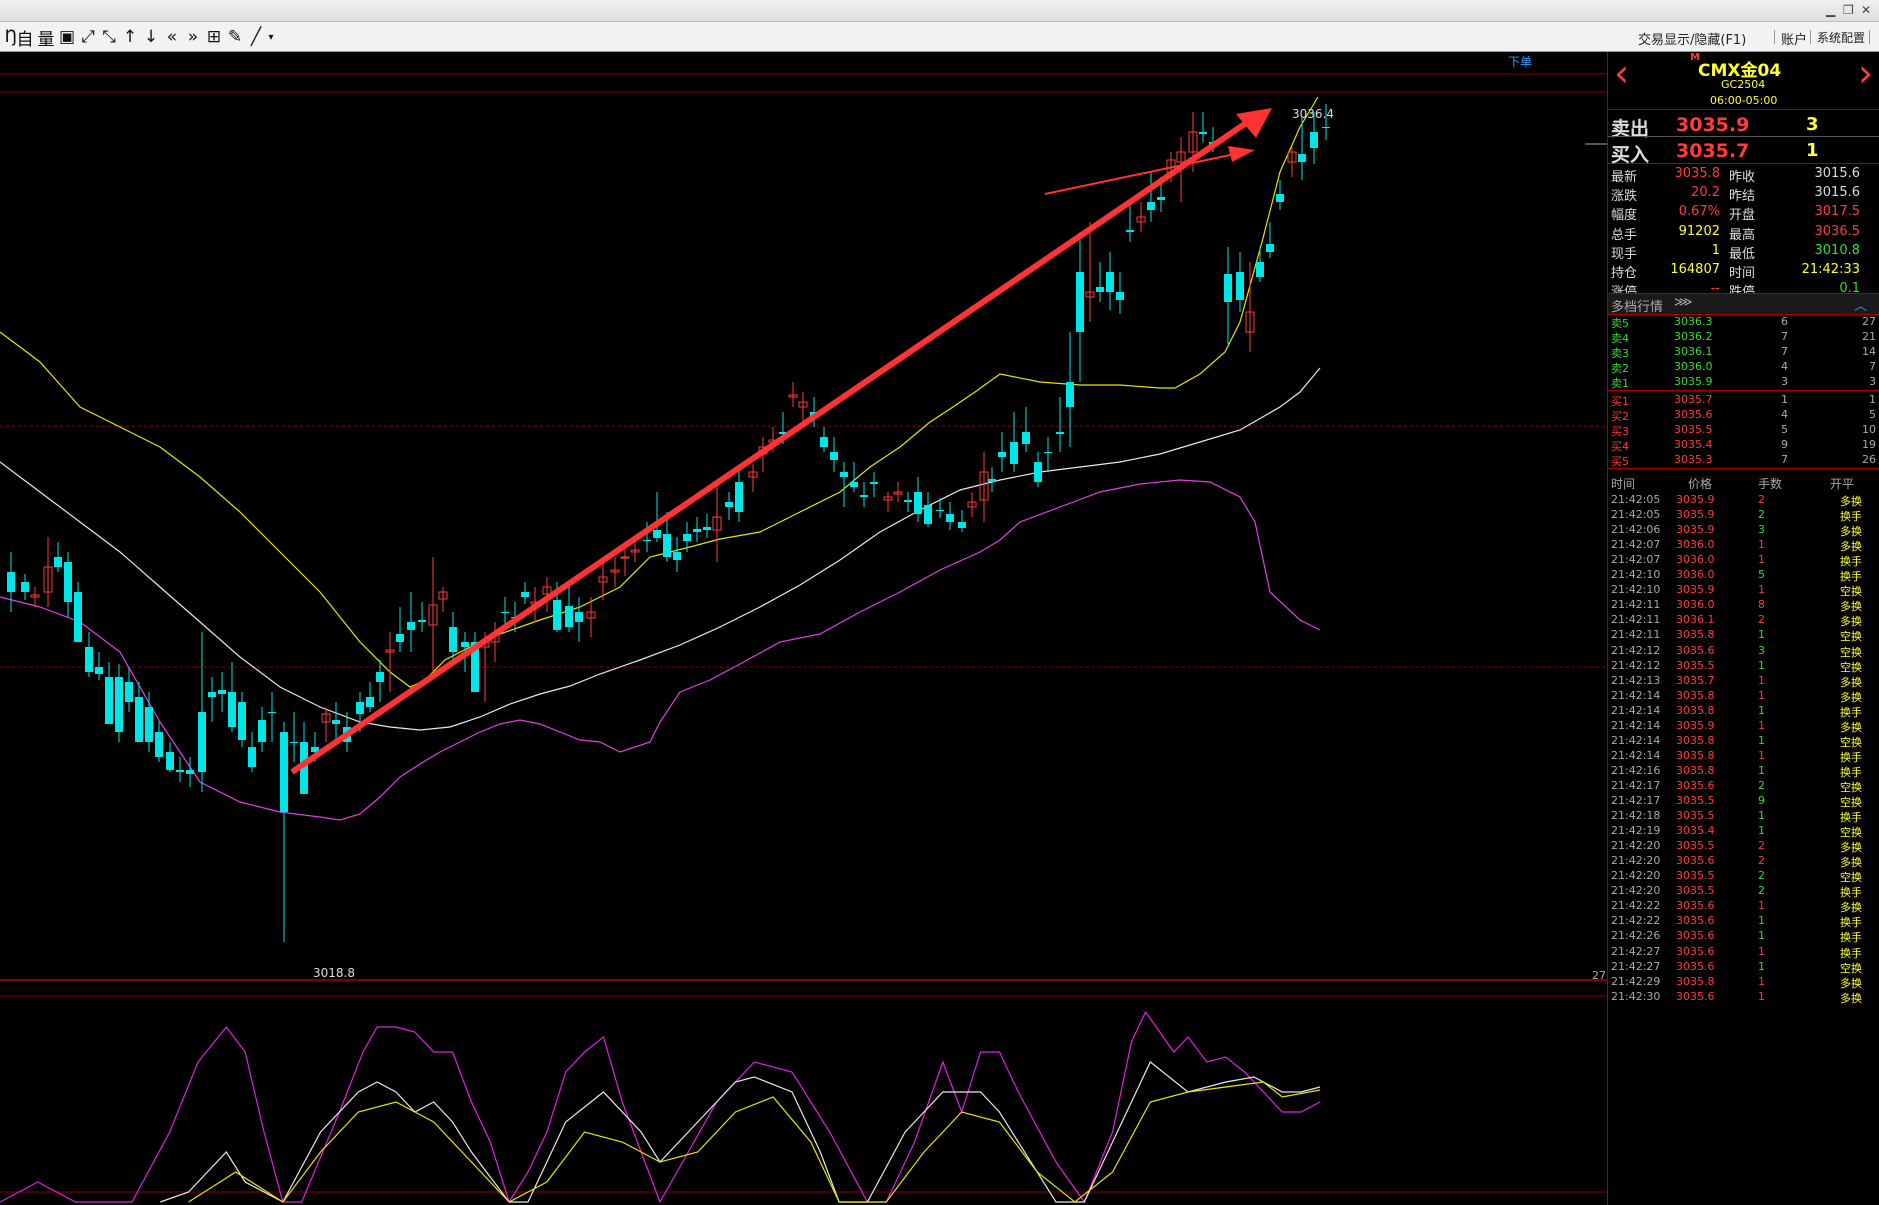 This screenshot has height=1205, width=1879. I want to click on prev-symbol-icon: ‹, so click(1621, 73).